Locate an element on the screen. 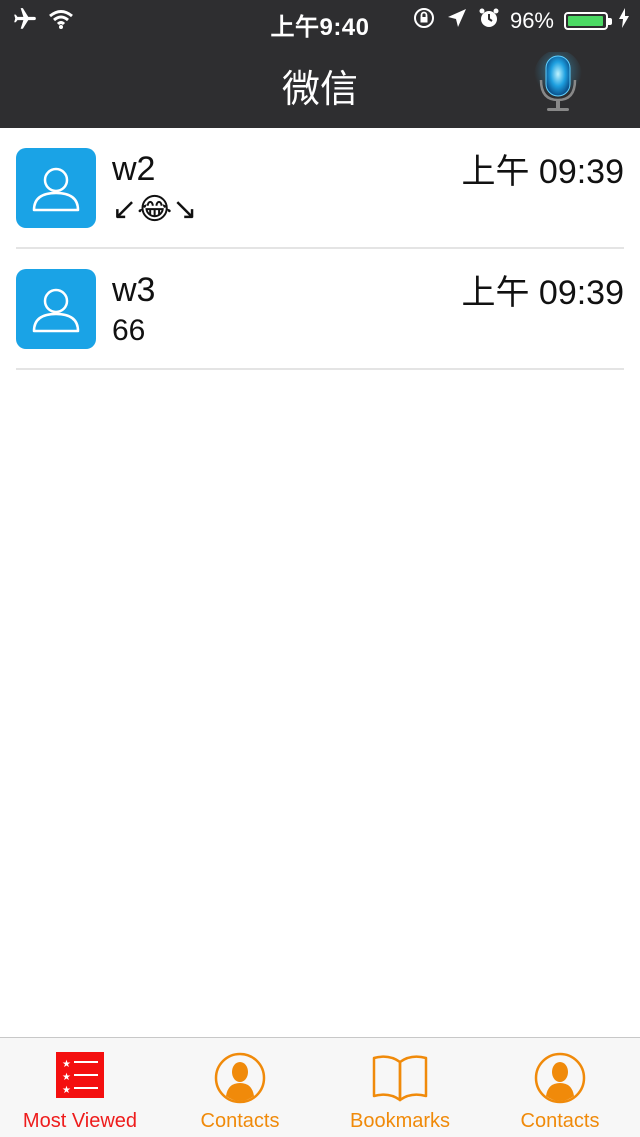 The image size is (640, 1137). tab-most-viewed: ★ ★ ★ Most Viewed is located at coordinates (80, 1087).